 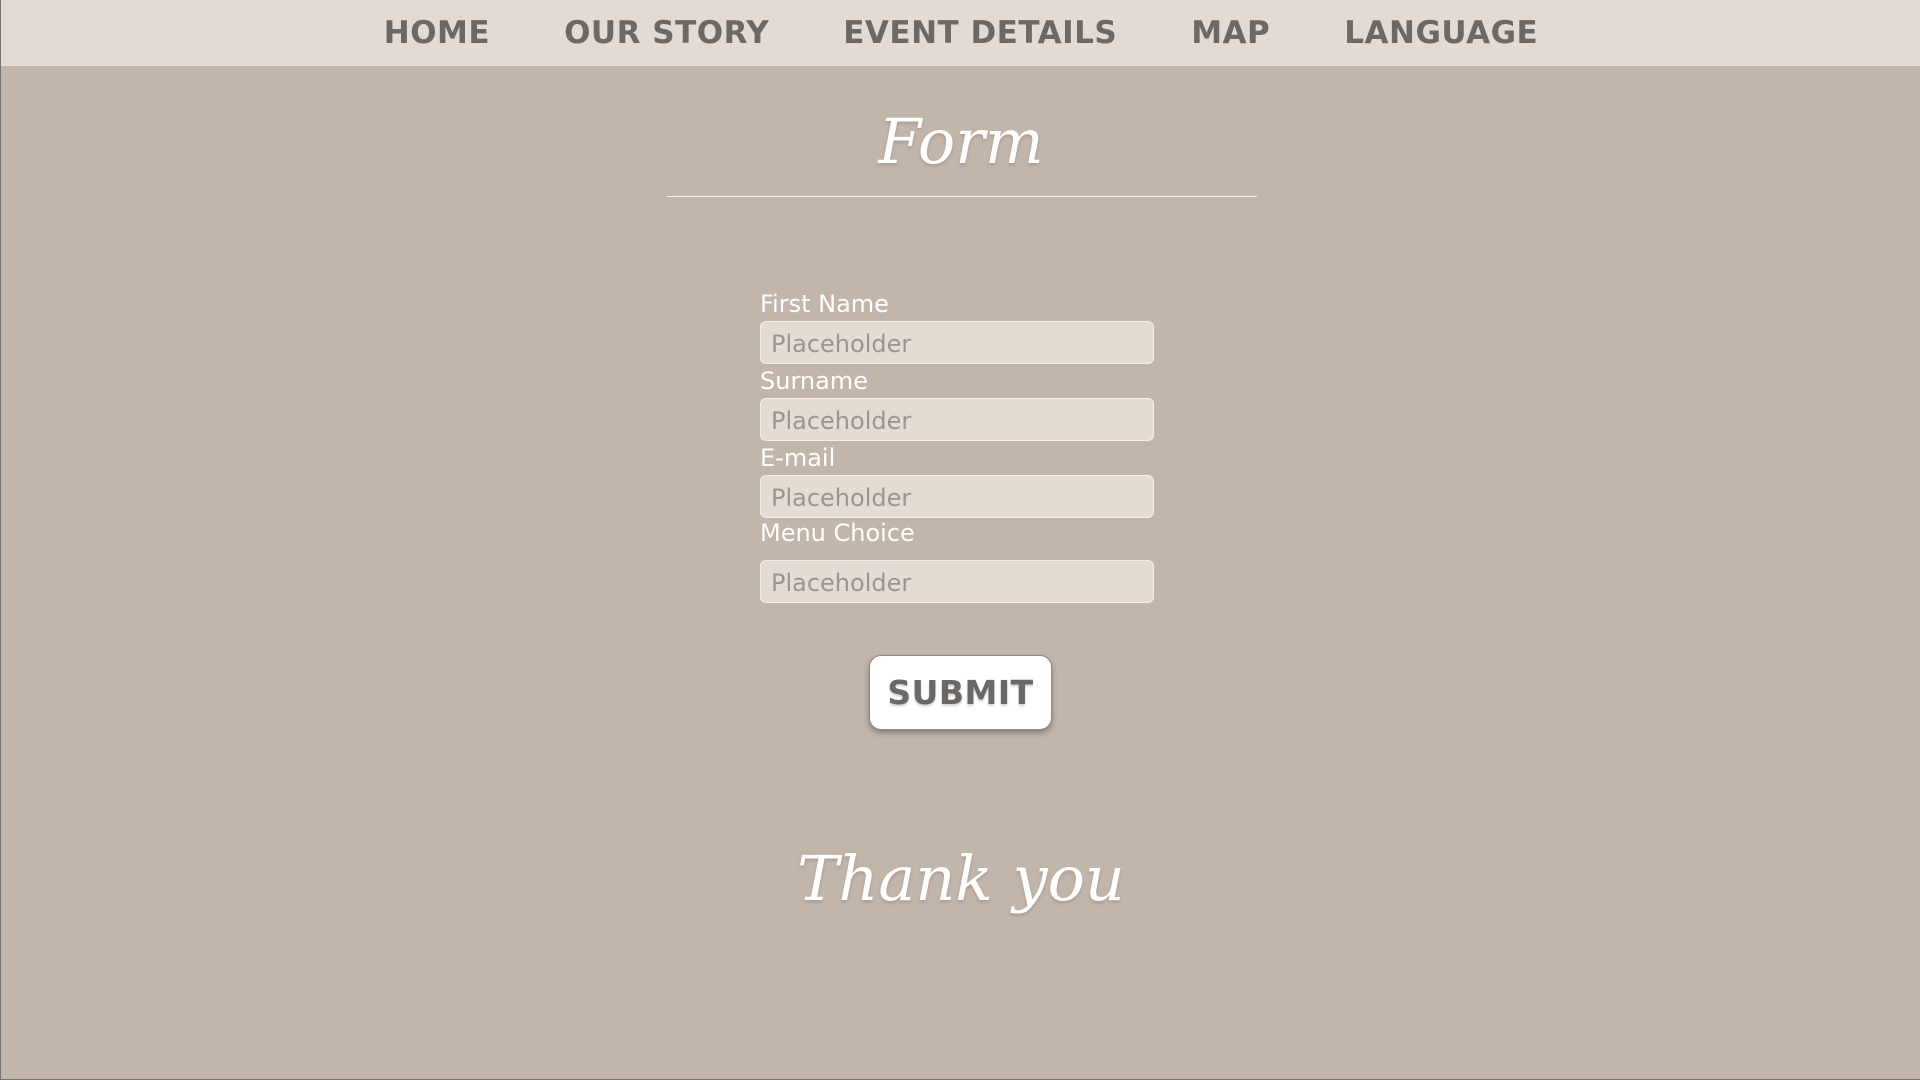 I want to click on menu-choice-label: Menu Choice, so click(x=837, y=533).